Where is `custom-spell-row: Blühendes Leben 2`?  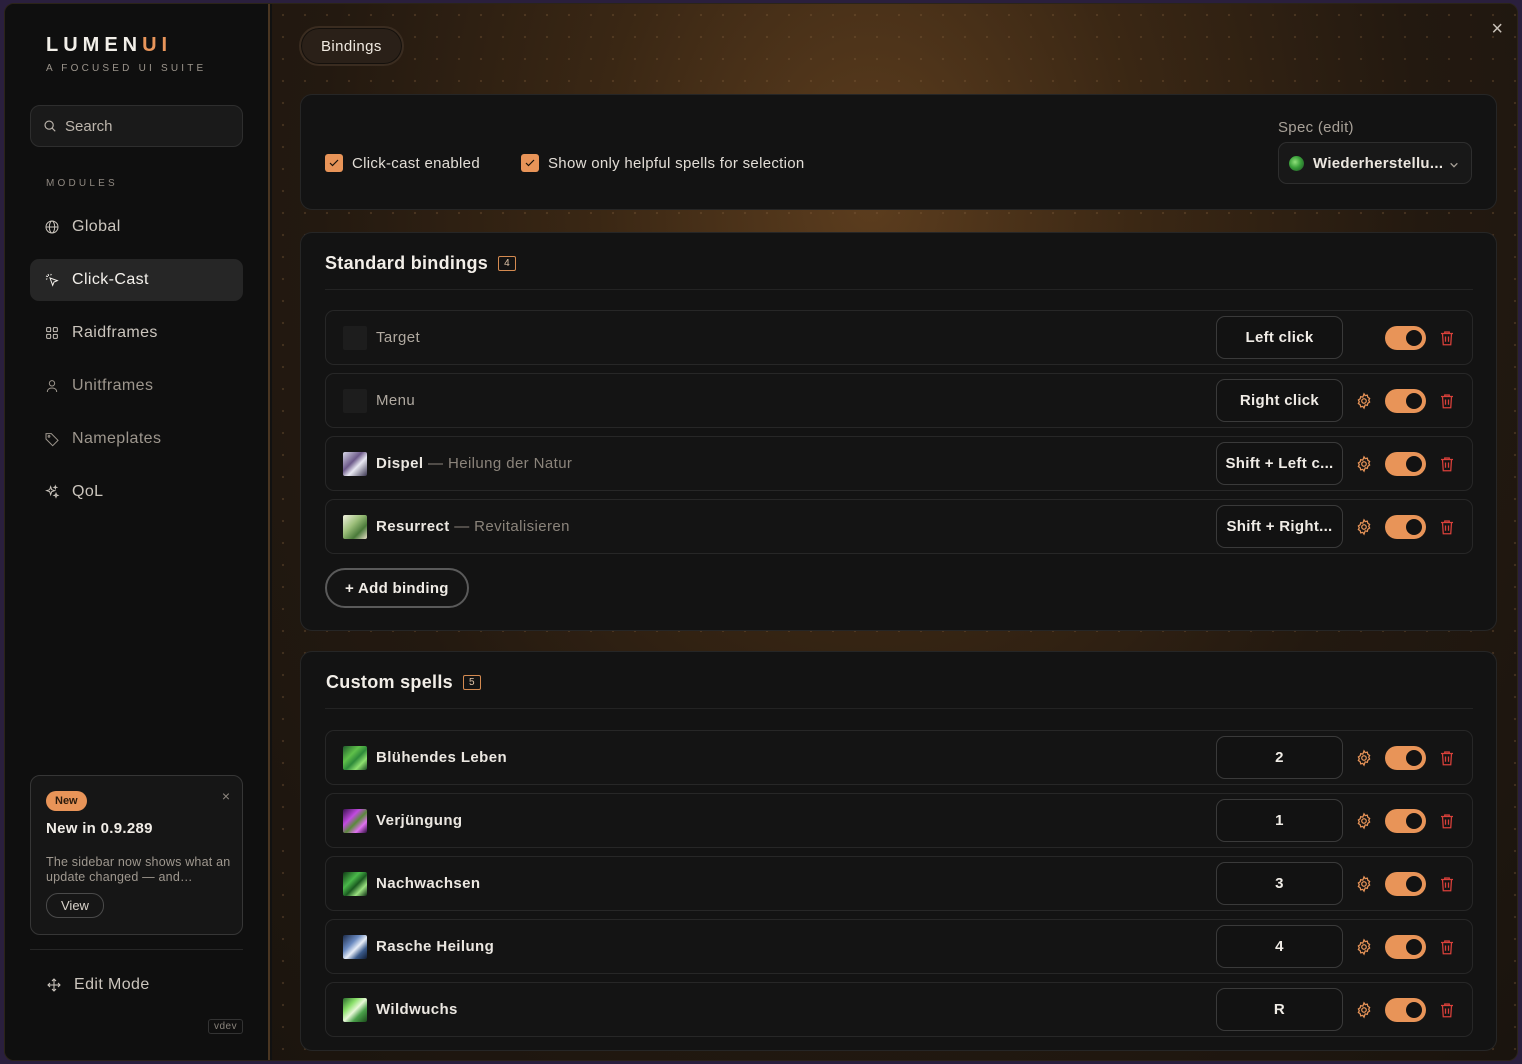 custom-spell-row: Blühendes Leben 2 is located at coordinates (899, 757).